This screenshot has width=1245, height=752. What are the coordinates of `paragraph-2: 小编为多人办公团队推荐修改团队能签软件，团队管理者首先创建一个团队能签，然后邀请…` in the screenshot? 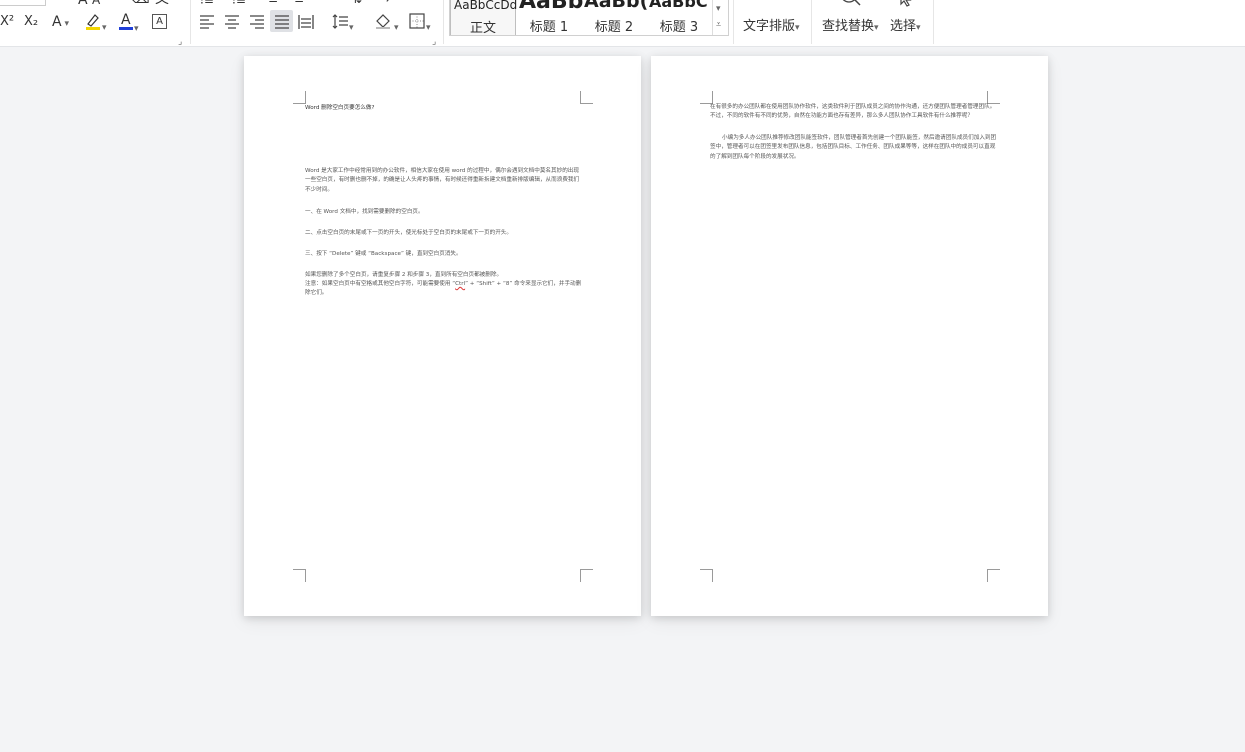 It's located at (853, 147).